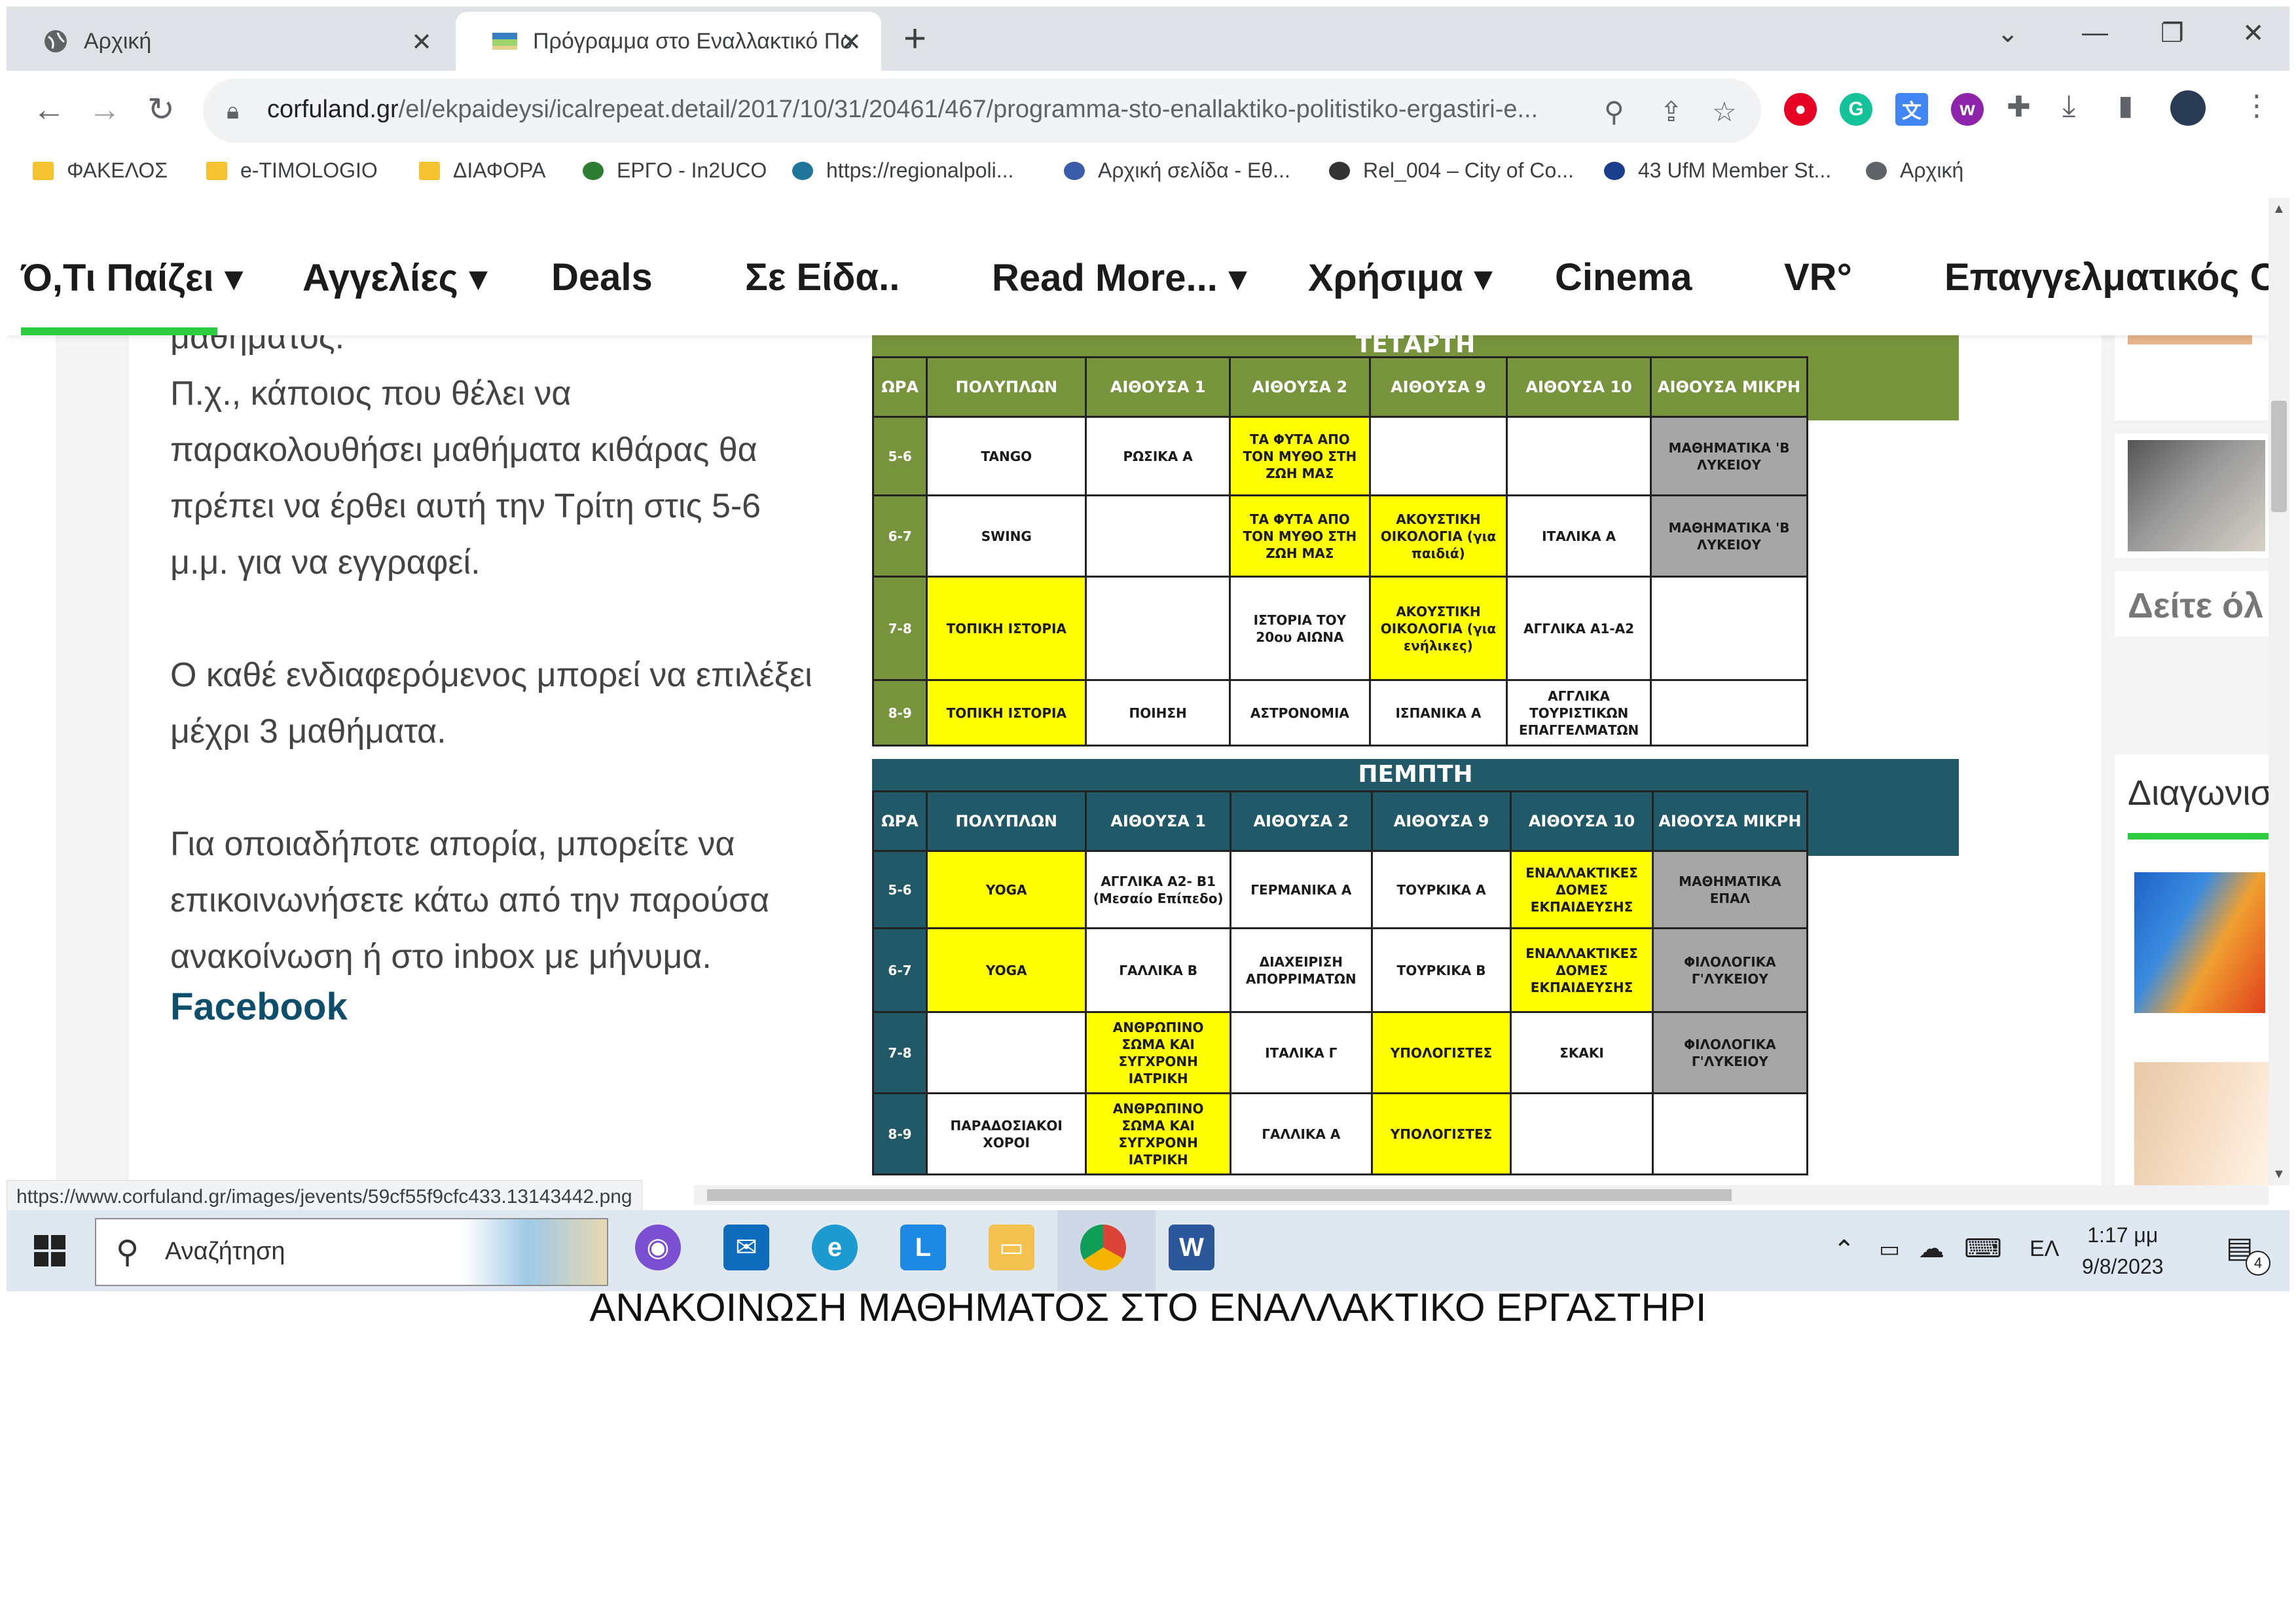  I want to click on vertical-scrollbar: ▲ ▼, so click(2279, 691).